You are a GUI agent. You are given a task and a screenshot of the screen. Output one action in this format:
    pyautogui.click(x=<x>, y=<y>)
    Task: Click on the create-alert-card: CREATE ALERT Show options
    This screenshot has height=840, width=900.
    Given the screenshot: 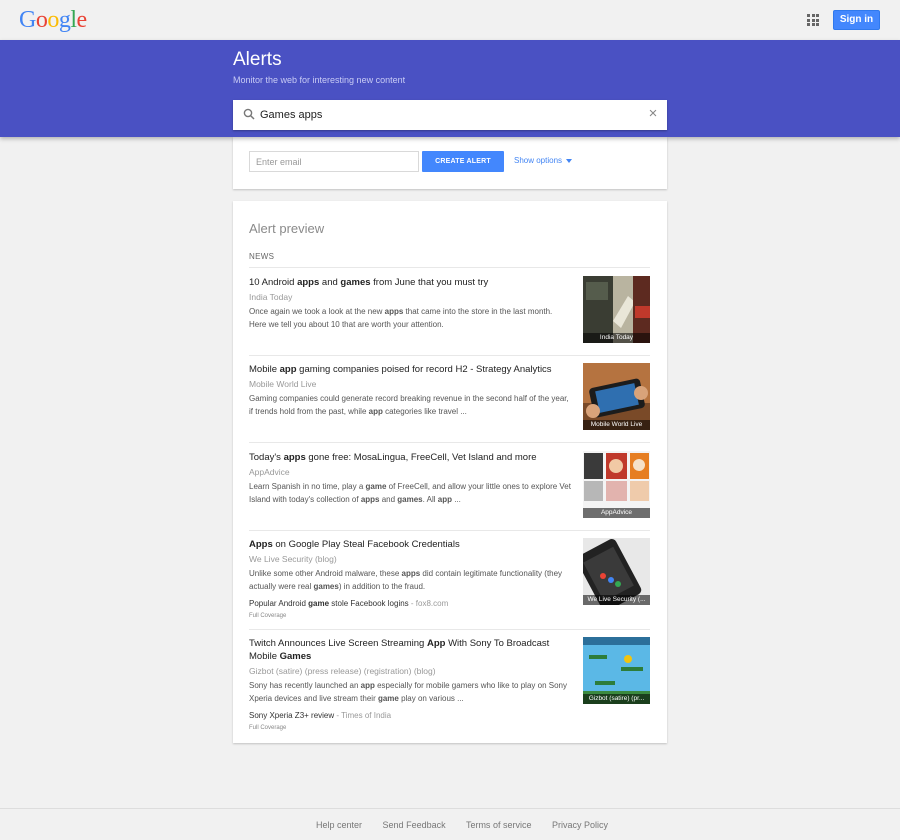 What is the action you would take?
    pyautogui.click(x=450, y=163)
    